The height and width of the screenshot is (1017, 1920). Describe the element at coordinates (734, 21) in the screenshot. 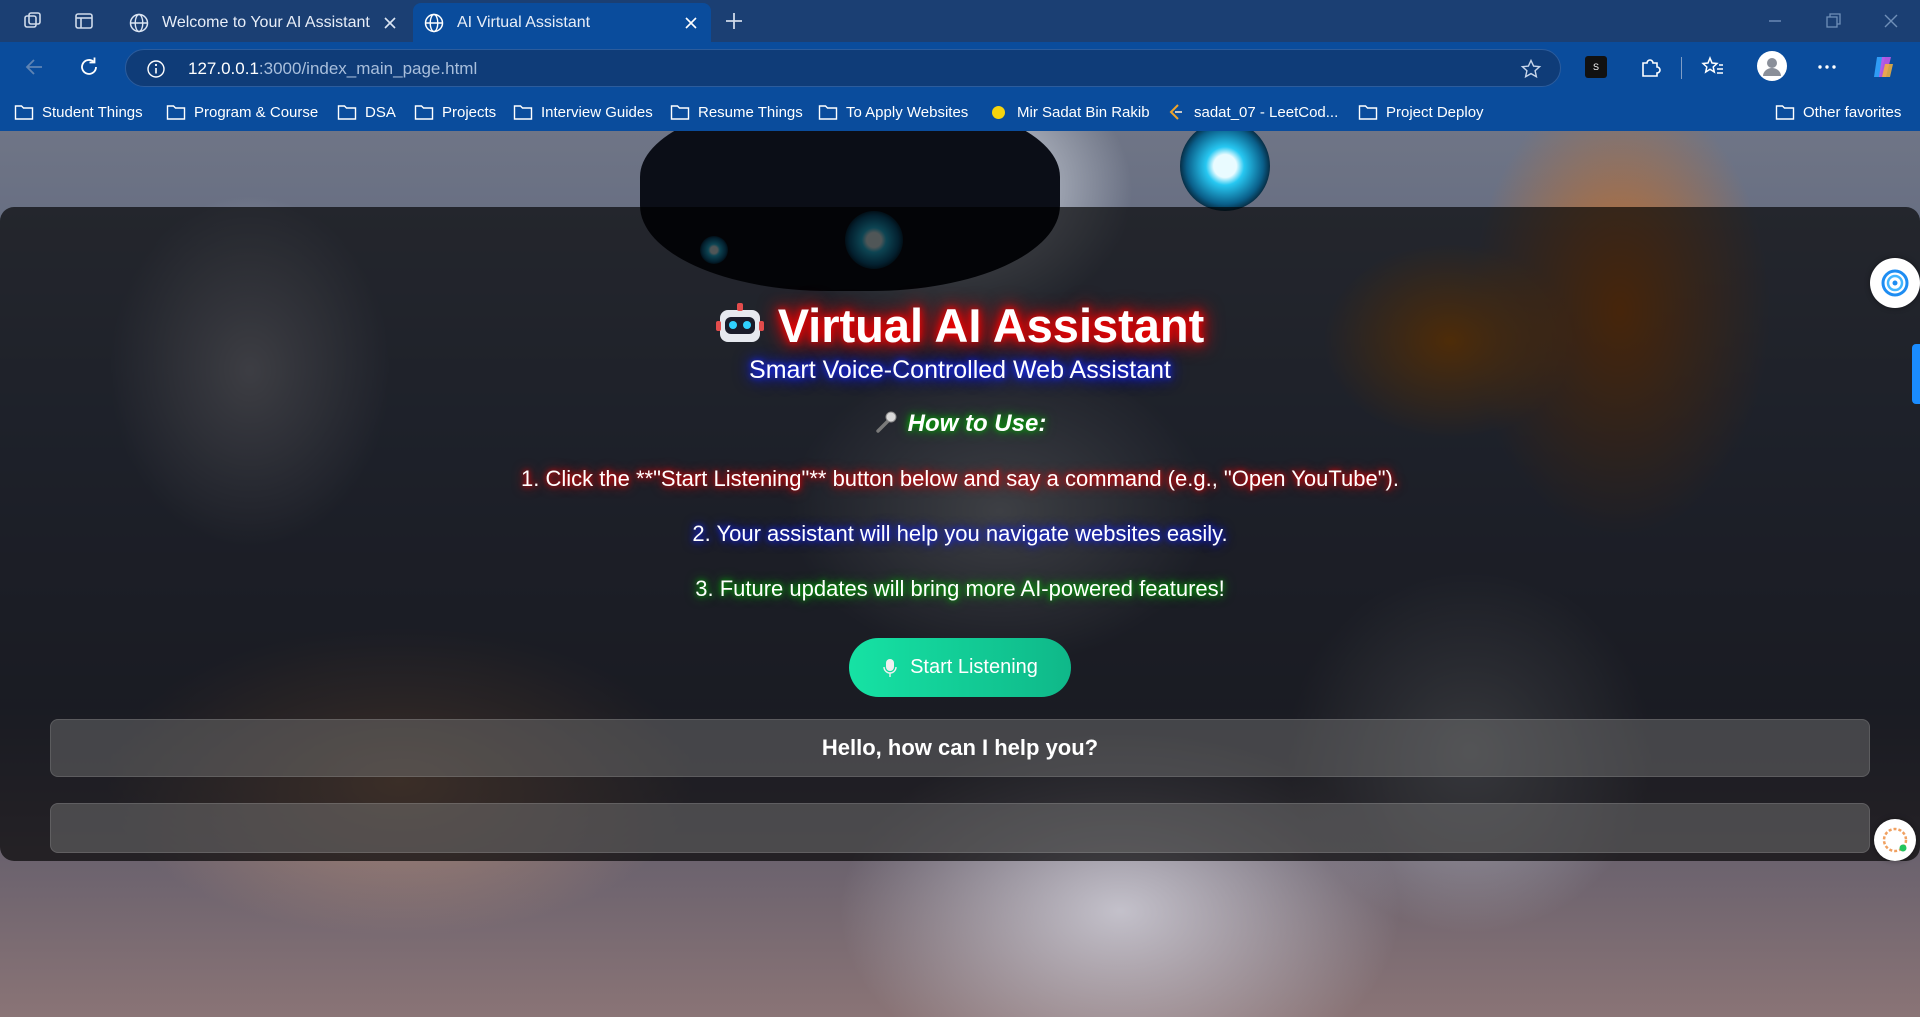

I see `new-tab-icon` at that location.